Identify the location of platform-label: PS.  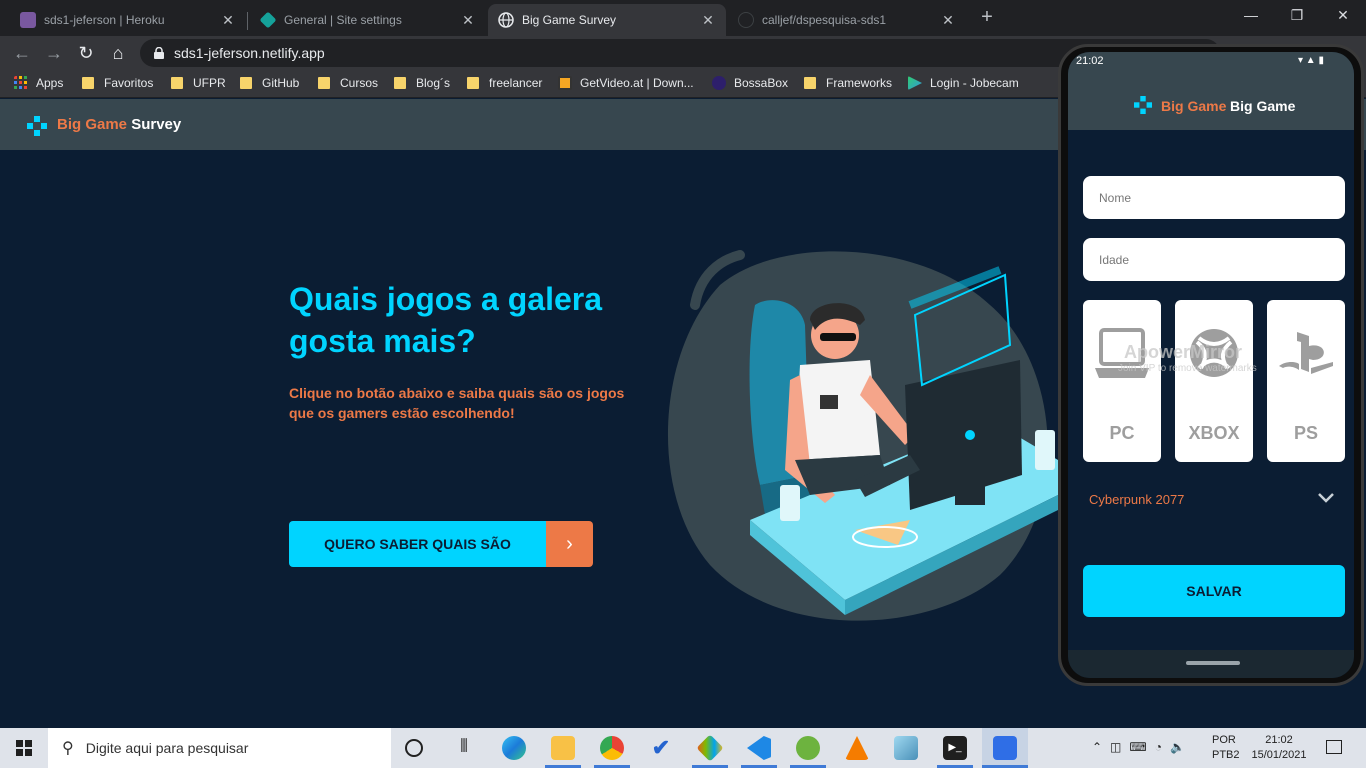
(1305, 433).